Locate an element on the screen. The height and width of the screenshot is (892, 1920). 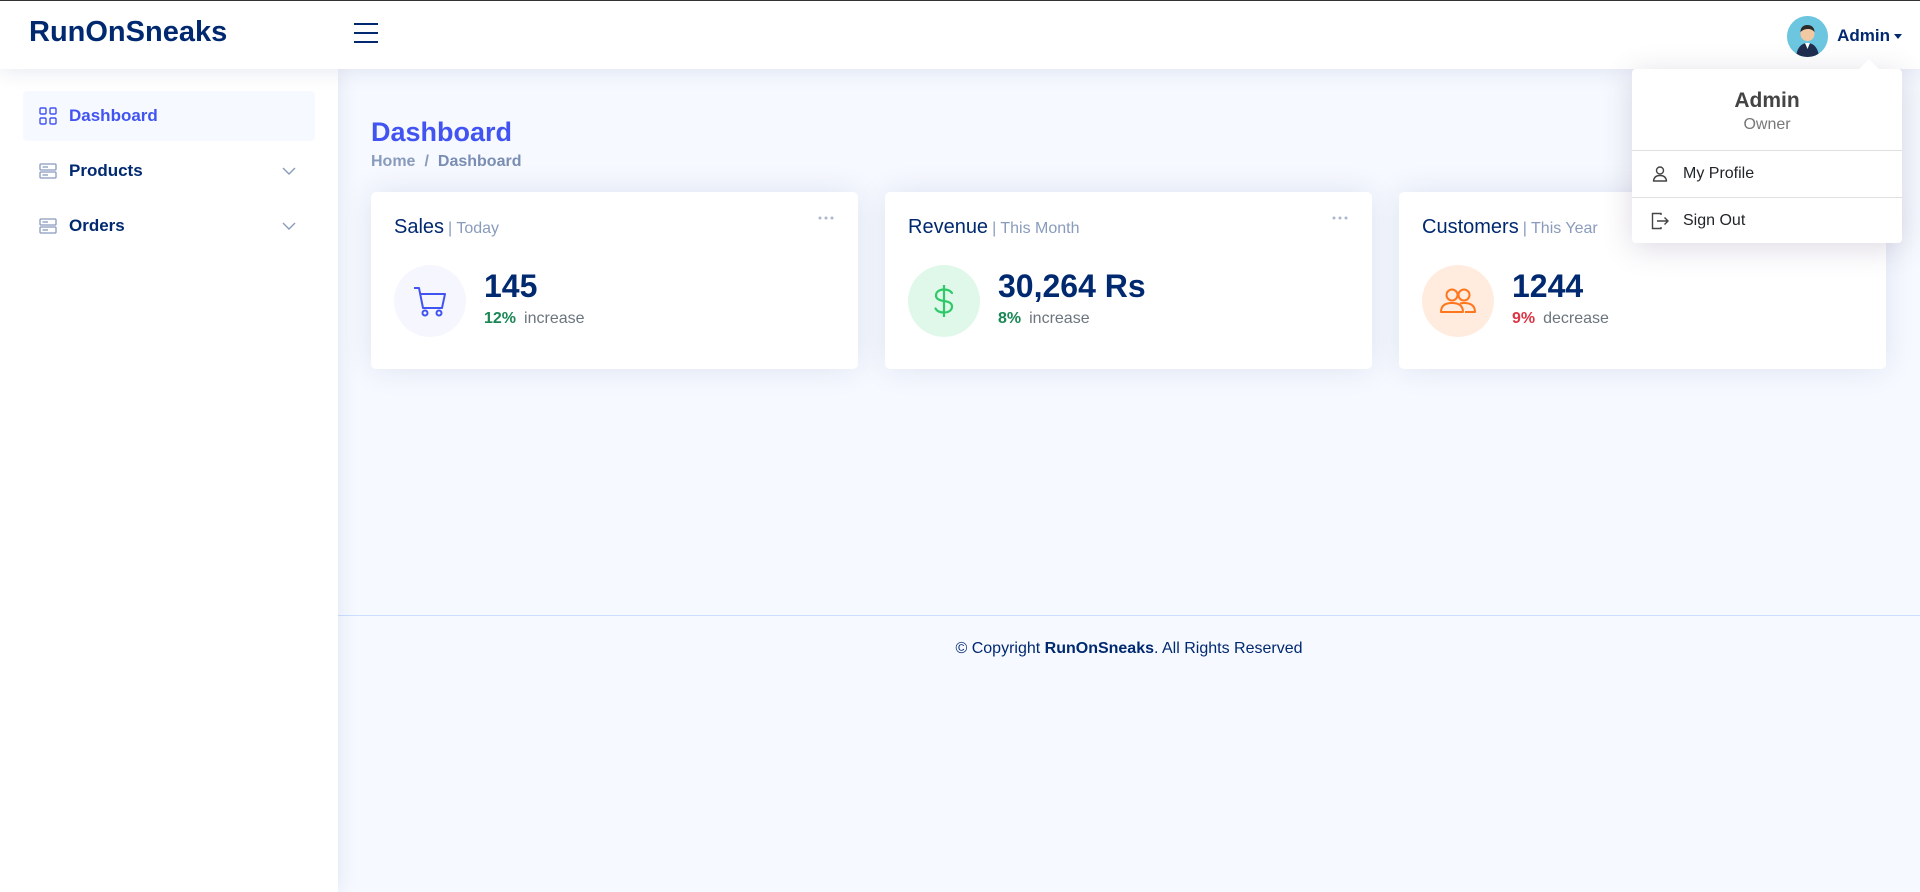
sidebar-item-products: Products is located at coordinates (169, 171).